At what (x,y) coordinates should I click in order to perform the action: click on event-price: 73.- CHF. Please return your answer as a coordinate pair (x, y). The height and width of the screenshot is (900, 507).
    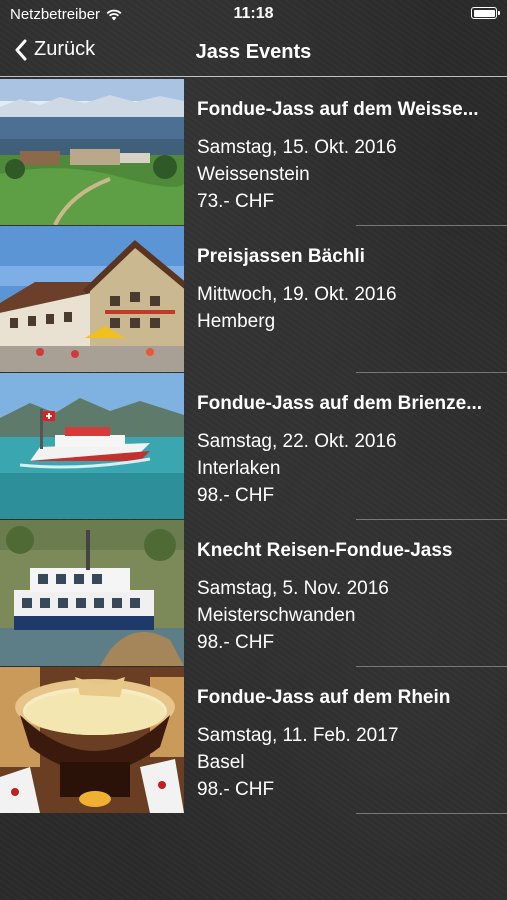
    Looking at the image, I should click on (236, 201).